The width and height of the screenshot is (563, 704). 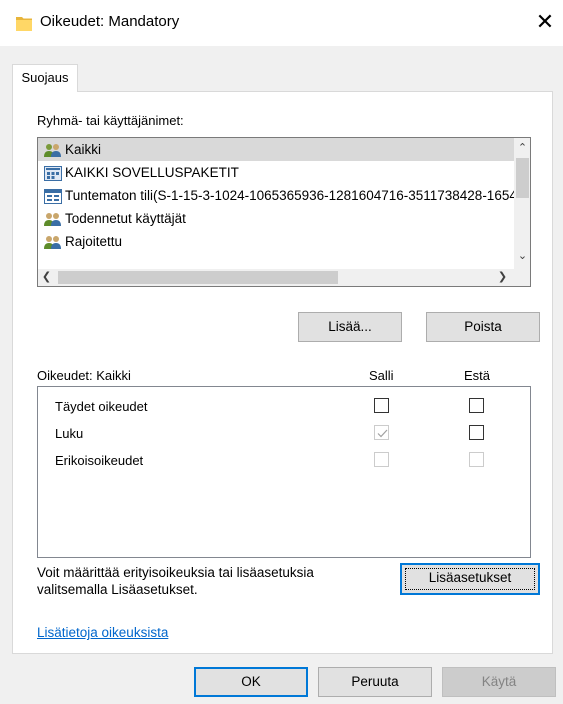 What do you see at coordinates (24, 23) in the screenshot?
I see `folder-icon` at bounding box center [24, 23].